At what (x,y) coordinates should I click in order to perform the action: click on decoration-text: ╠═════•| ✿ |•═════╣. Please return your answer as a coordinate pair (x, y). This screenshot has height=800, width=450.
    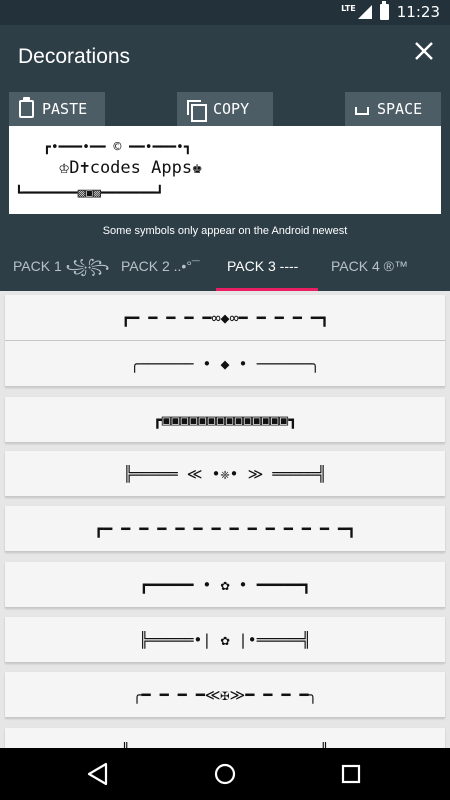
    Looking at the image, I should click on (225, 640).